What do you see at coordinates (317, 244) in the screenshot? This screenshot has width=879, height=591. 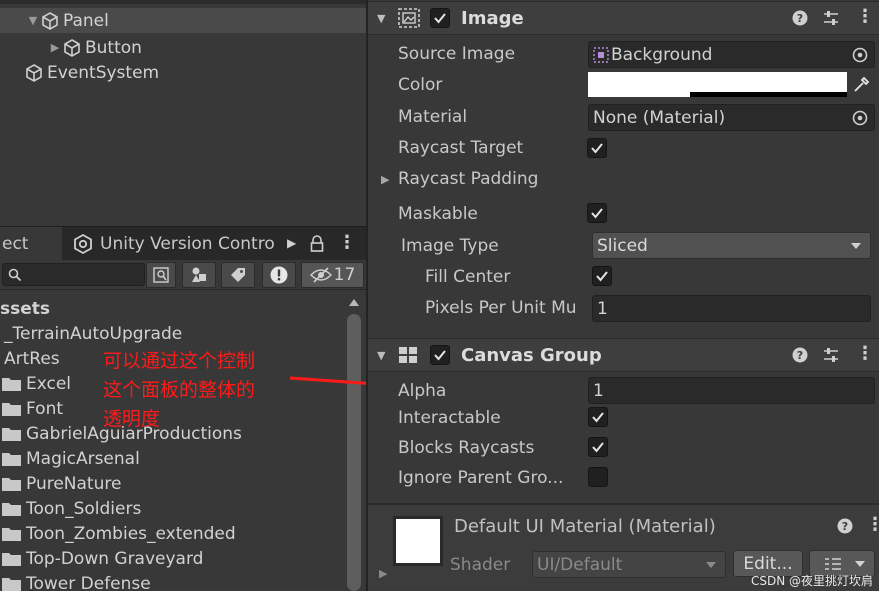 I see `lock-icon` at bounding box center [317, 244].